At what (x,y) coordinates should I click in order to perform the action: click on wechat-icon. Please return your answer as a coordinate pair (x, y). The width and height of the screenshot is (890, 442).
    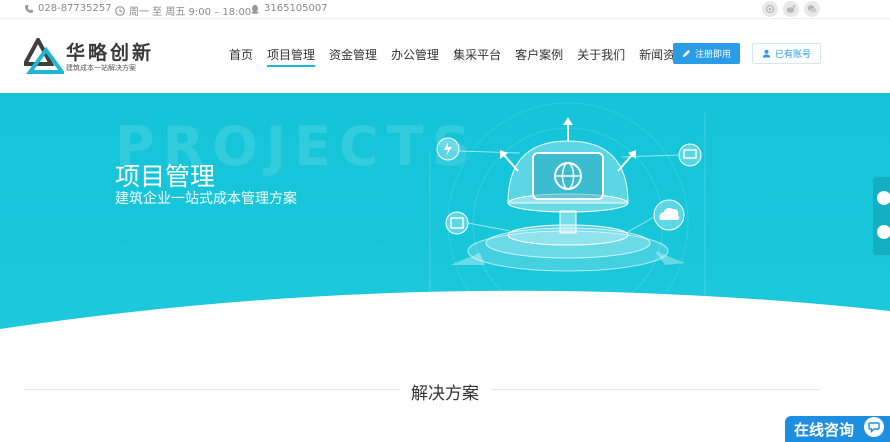
    Looking at the image, I should click on (812, 9).